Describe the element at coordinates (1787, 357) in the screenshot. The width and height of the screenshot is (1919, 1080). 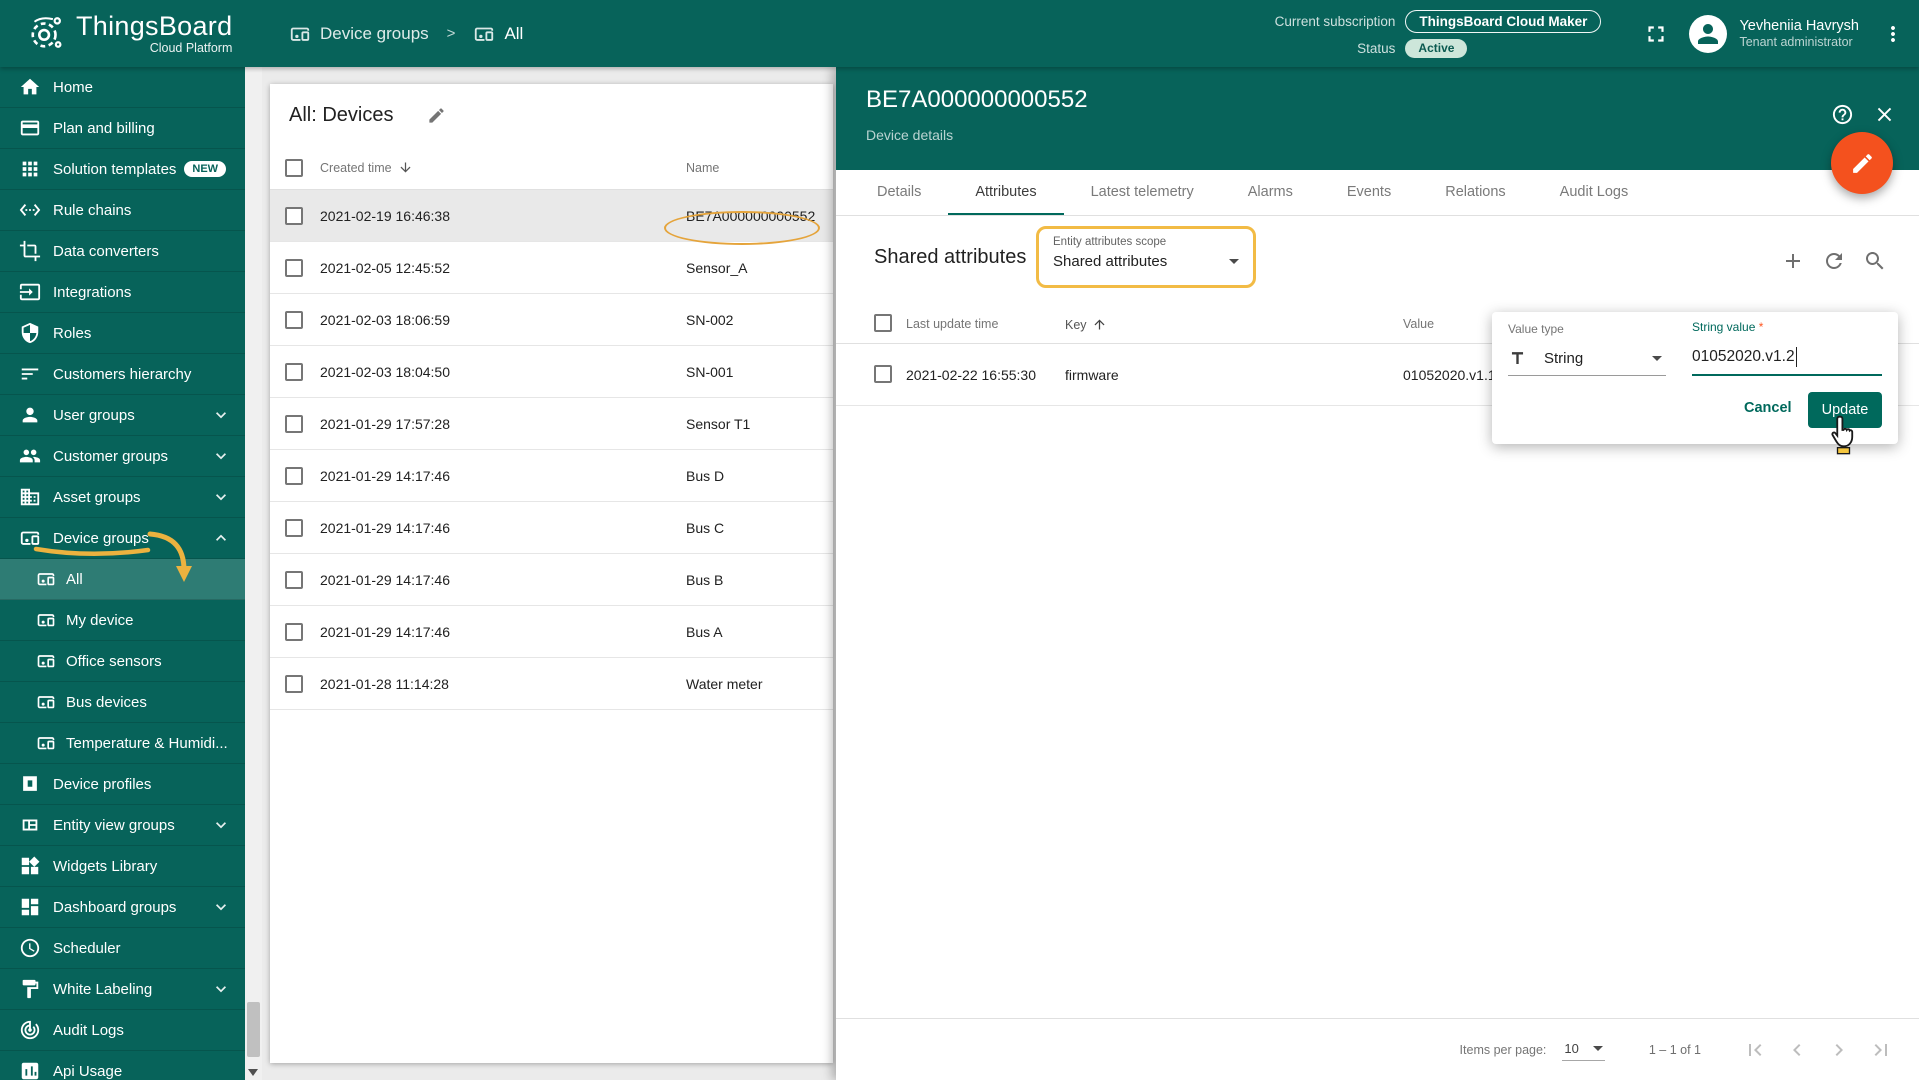
I see `string-value-input: 01052020.v1.2` at that location.